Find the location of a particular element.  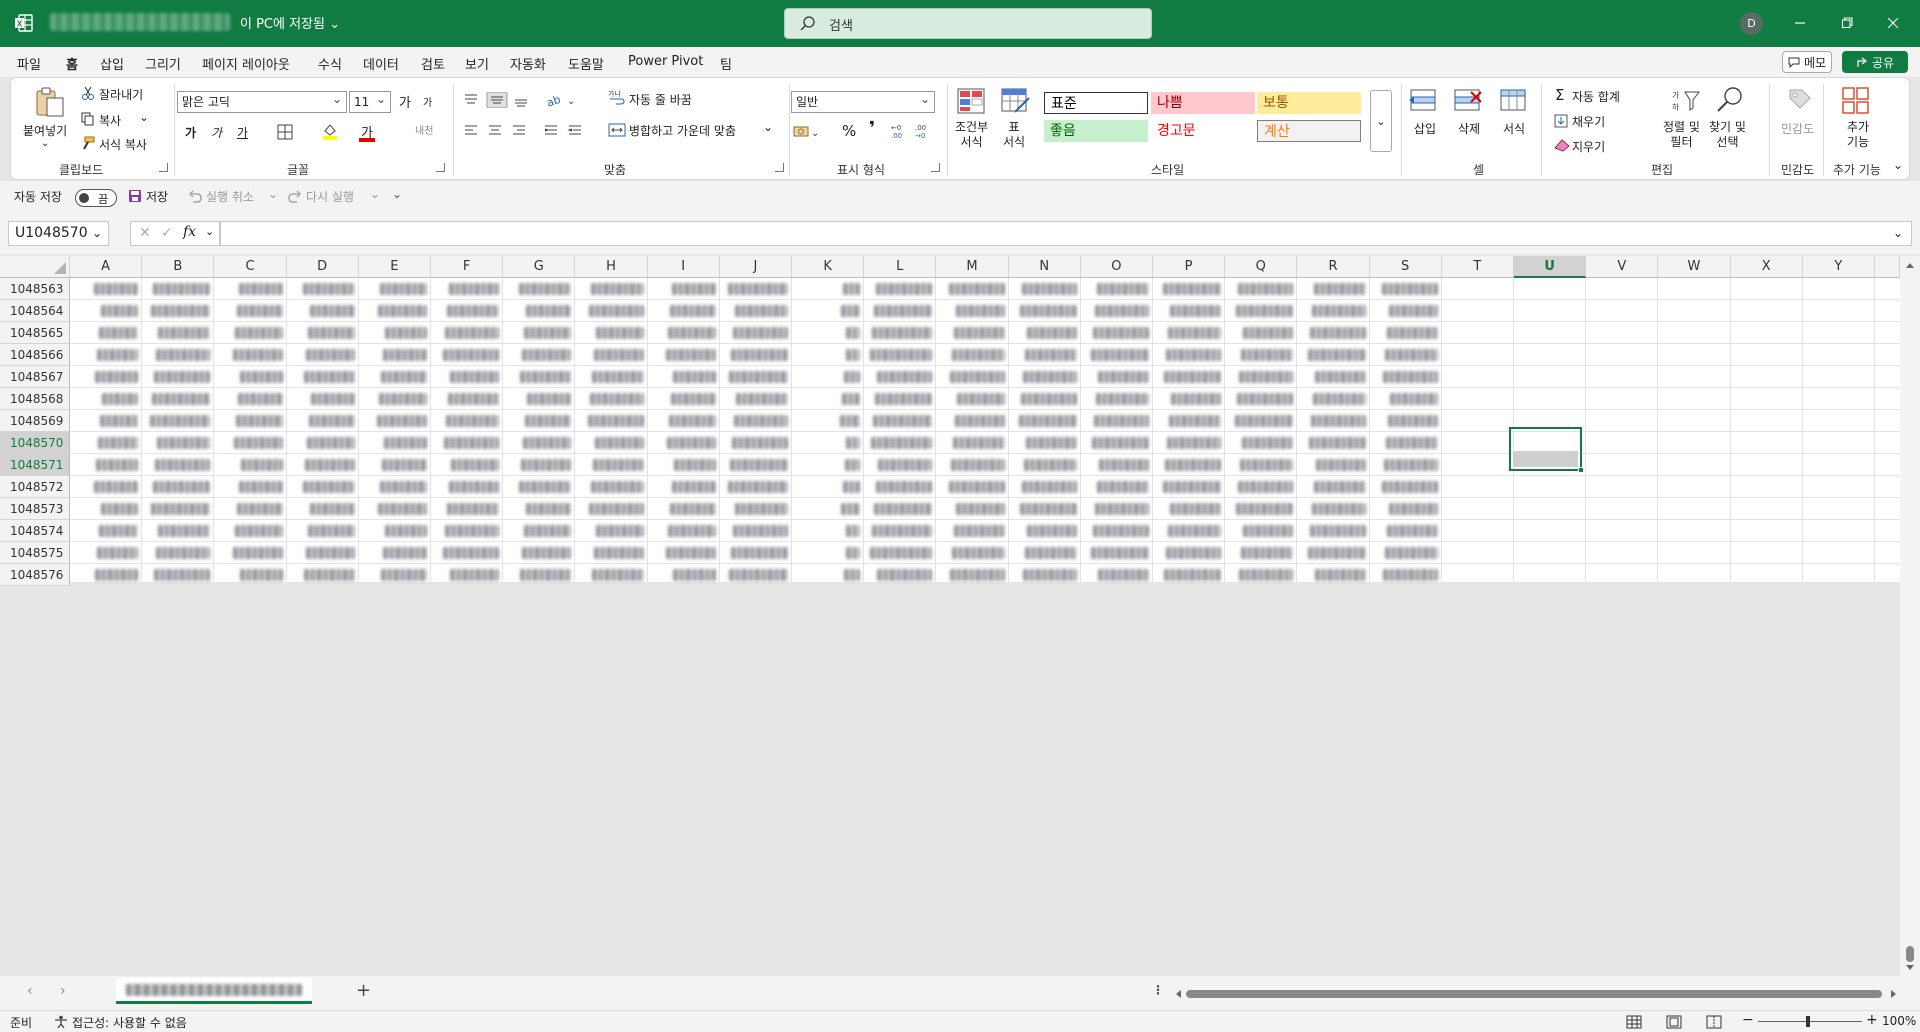

row-header: 1048575 is located at coordinates (35, 553).